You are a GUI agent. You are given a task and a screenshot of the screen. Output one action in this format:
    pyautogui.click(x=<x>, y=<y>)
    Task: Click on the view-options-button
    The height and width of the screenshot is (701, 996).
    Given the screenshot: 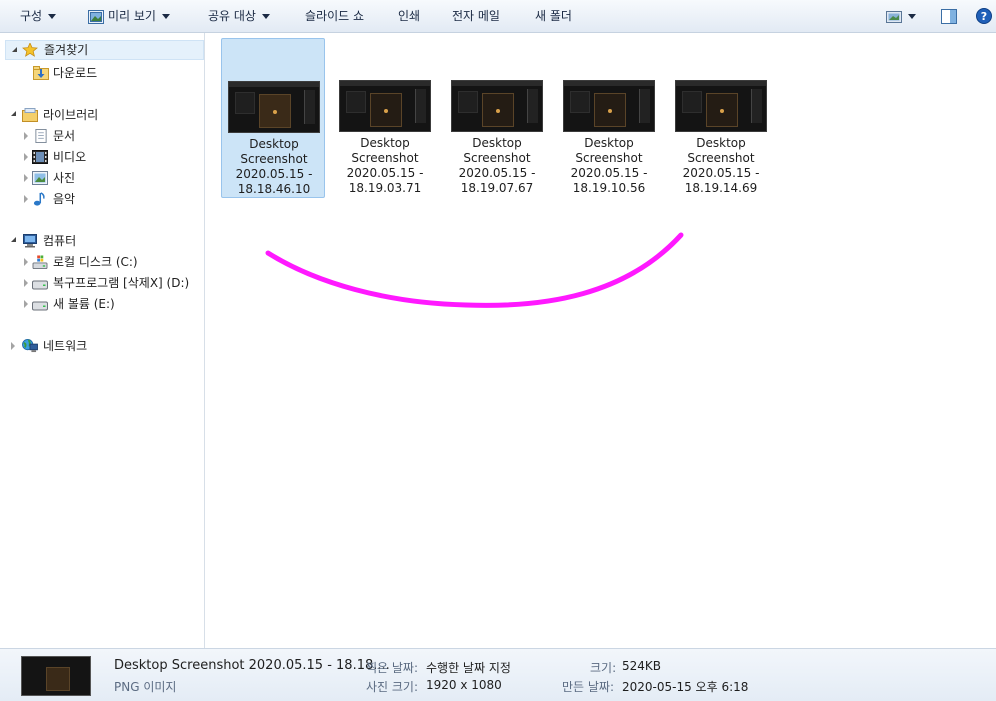 What is the action you would take?
    pyautogui.click(x=901, y=16)
    